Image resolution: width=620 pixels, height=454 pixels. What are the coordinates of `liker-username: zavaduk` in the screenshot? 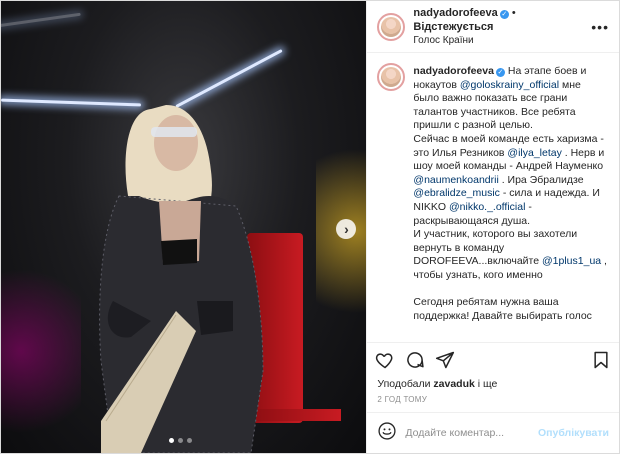 It's located at (453, 384).